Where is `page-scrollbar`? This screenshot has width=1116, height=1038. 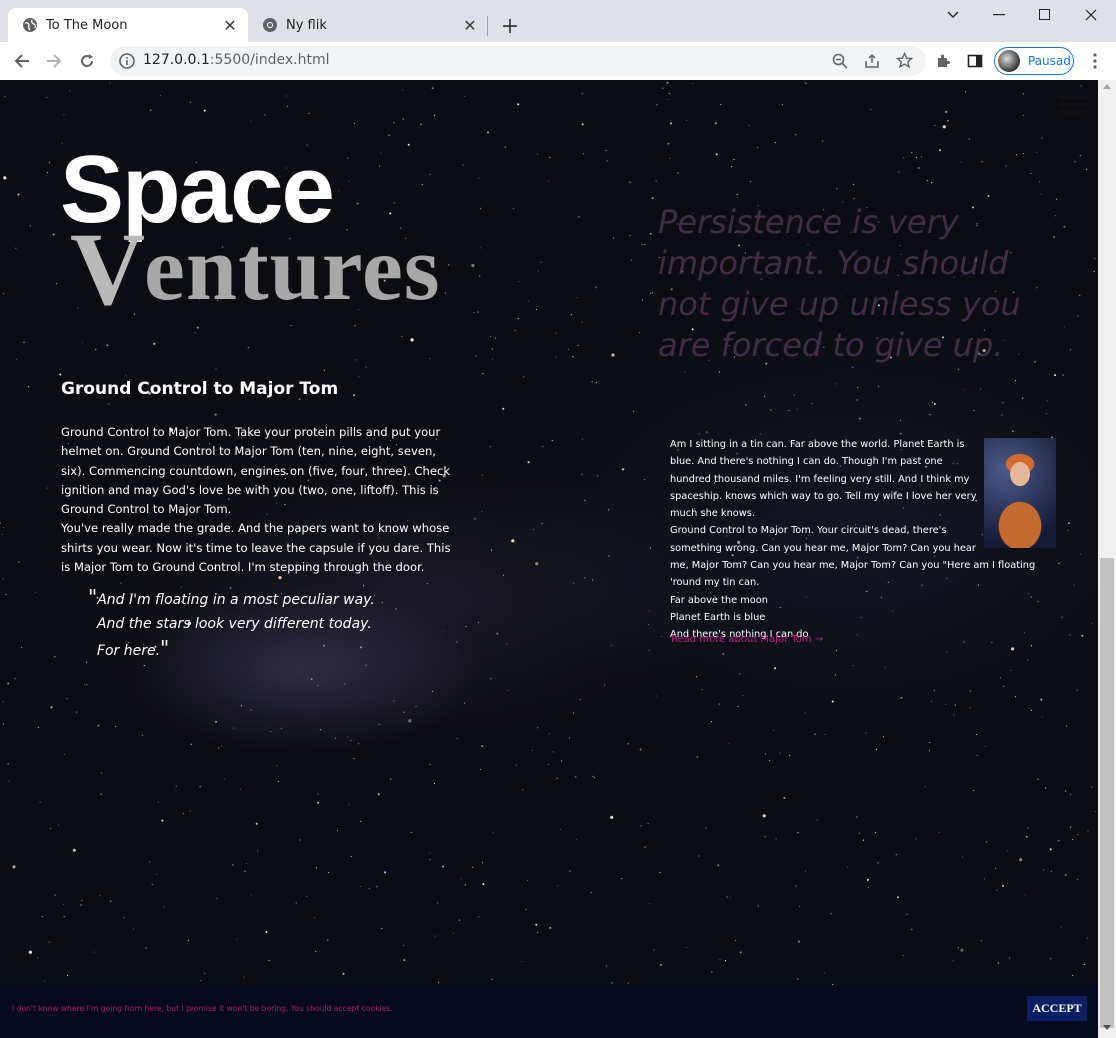
page-scrollbar is located at coordinates (1107, 559).